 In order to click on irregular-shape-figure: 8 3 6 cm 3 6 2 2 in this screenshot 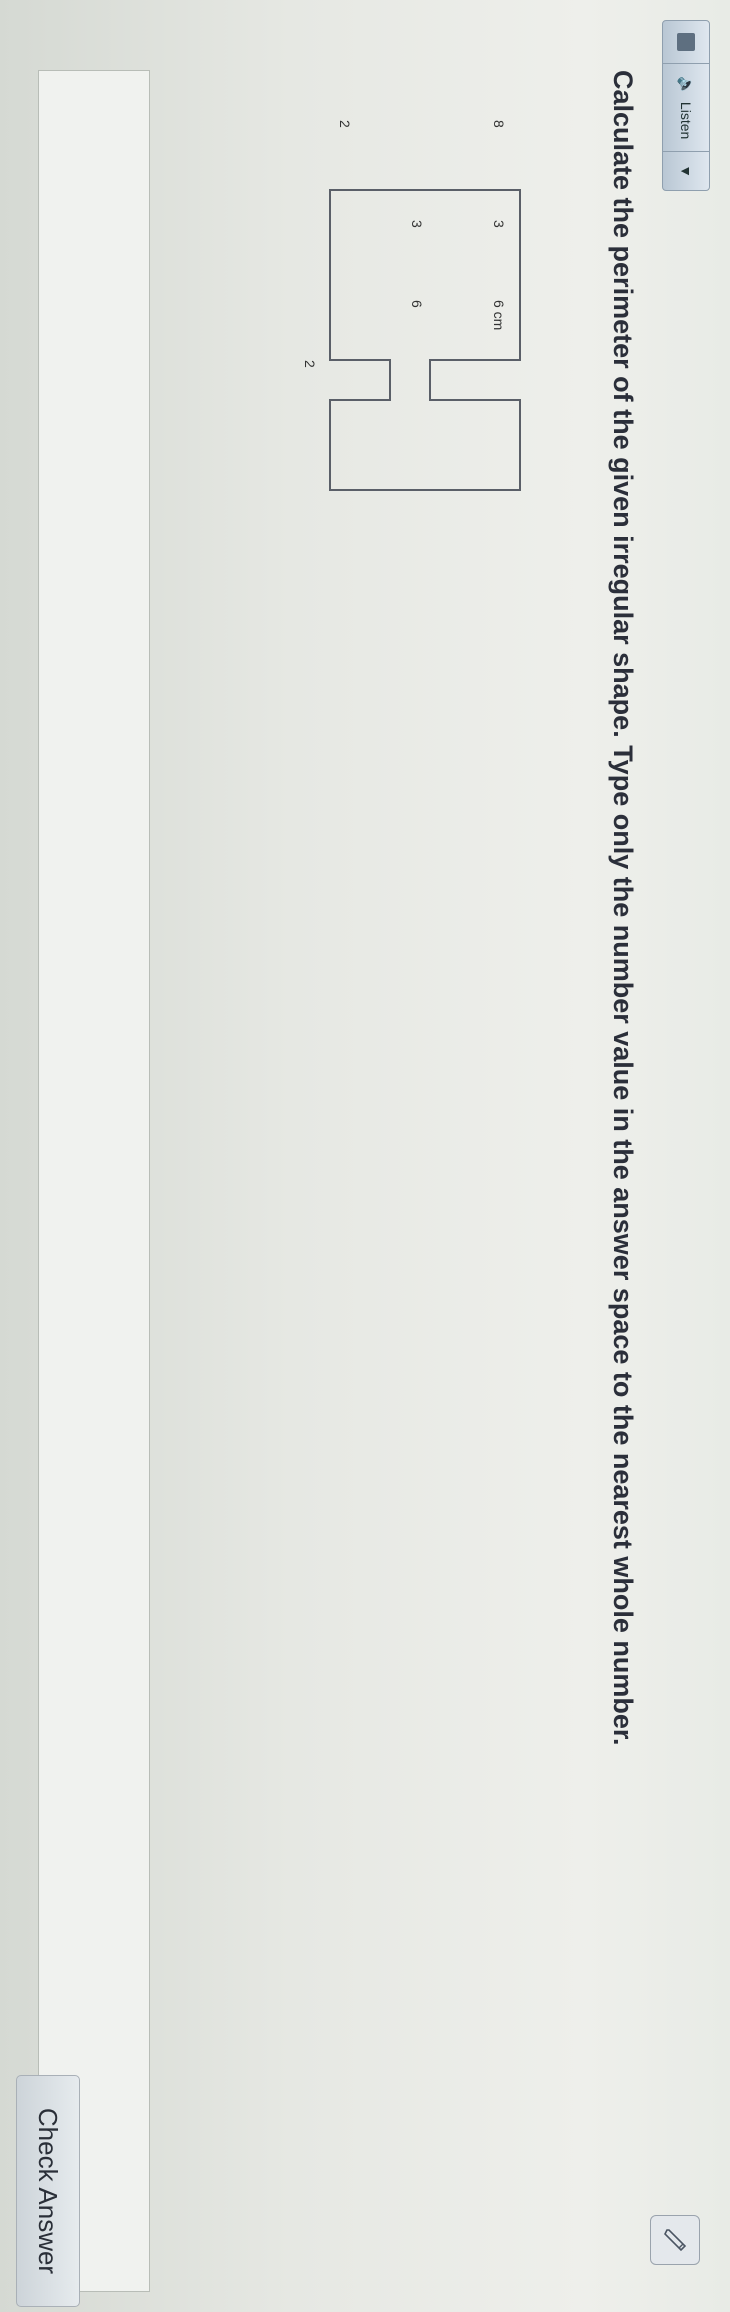, I will do `click(411, 305)`.